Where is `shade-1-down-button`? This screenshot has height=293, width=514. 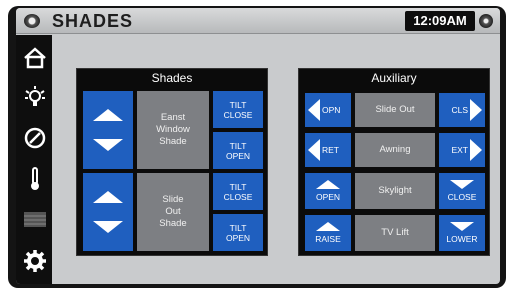 shade-1-down-button is located at coordinates (108, 145).